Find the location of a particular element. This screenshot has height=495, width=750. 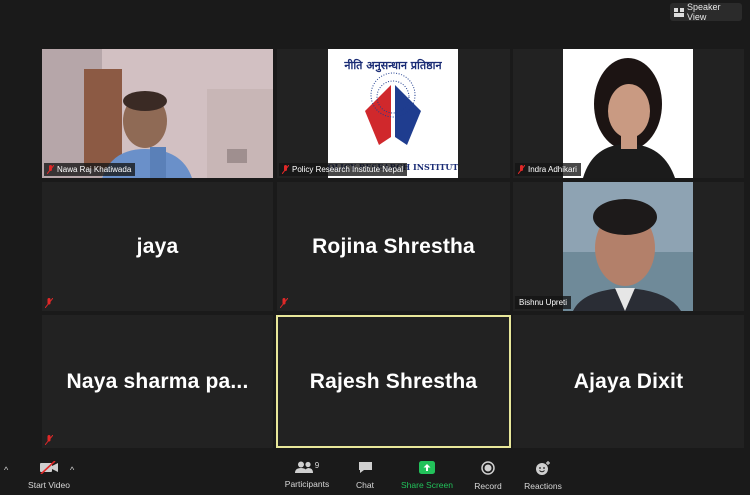

start-video-button: Start Video is located at coordinates (49, 475).